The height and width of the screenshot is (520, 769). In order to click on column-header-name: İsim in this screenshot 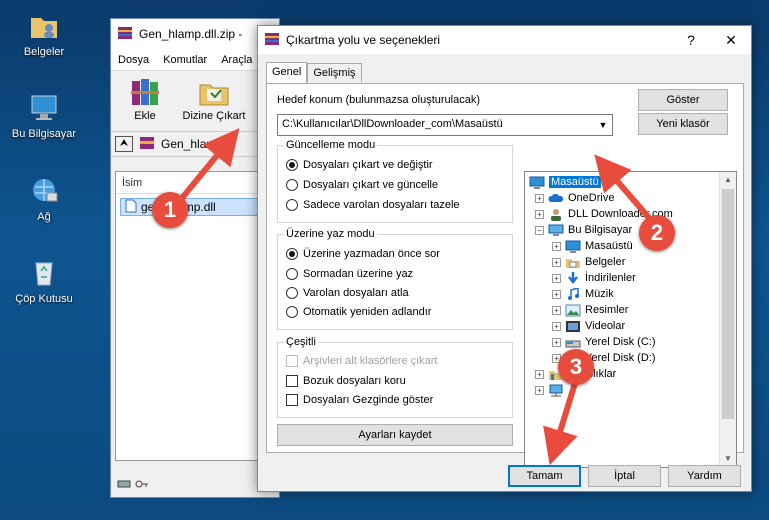, I will do `click(197, 183)`.